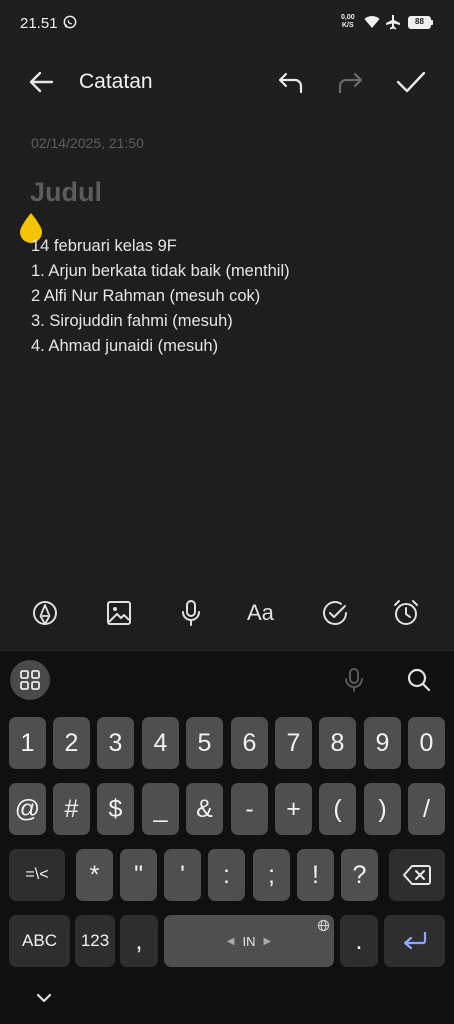 The height and width of the screenshot is (1024, 454). I want to click on airplane-icon, so click(393, 22).